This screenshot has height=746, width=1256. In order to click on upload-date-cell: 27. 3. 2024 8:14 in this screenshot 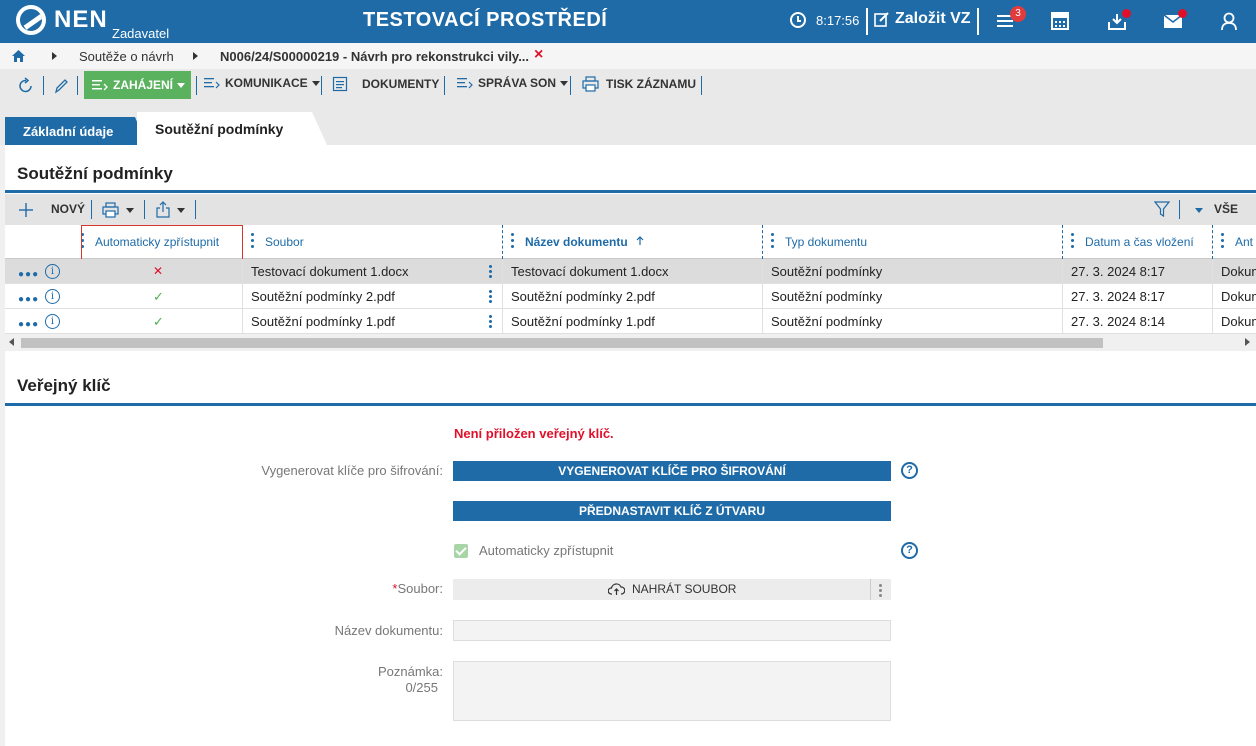, I will do `click(1118, 321)`.